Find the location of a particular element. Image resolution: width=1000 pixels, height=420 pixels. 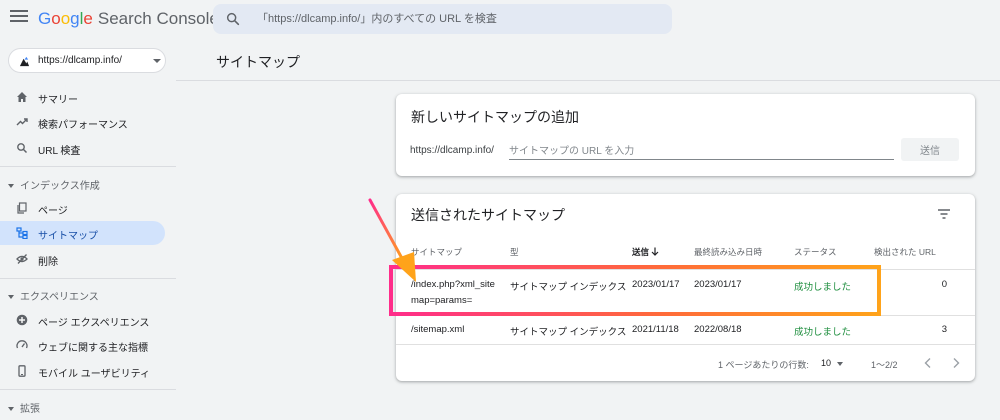

home-icon is located at coordinates (22, 97).